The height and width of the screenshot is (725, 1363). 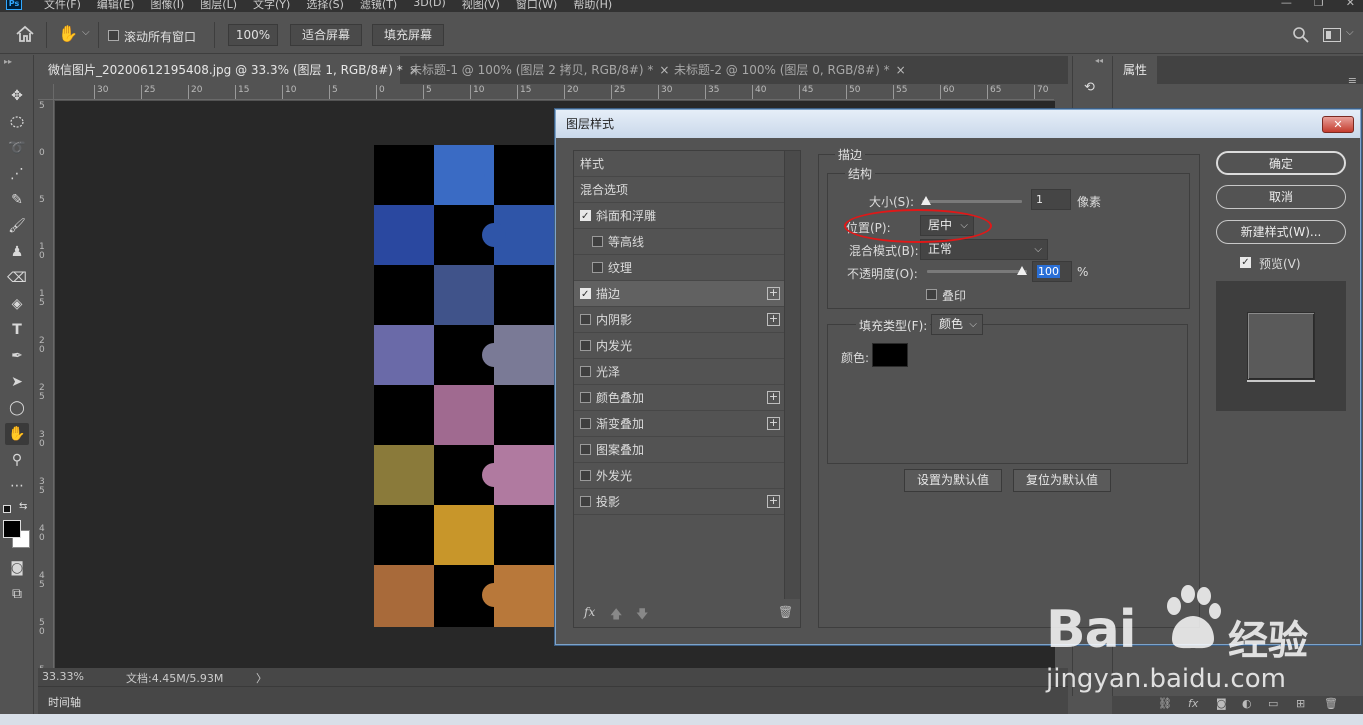 I want to click on style-row: 样式, so click(x=679, y=164).